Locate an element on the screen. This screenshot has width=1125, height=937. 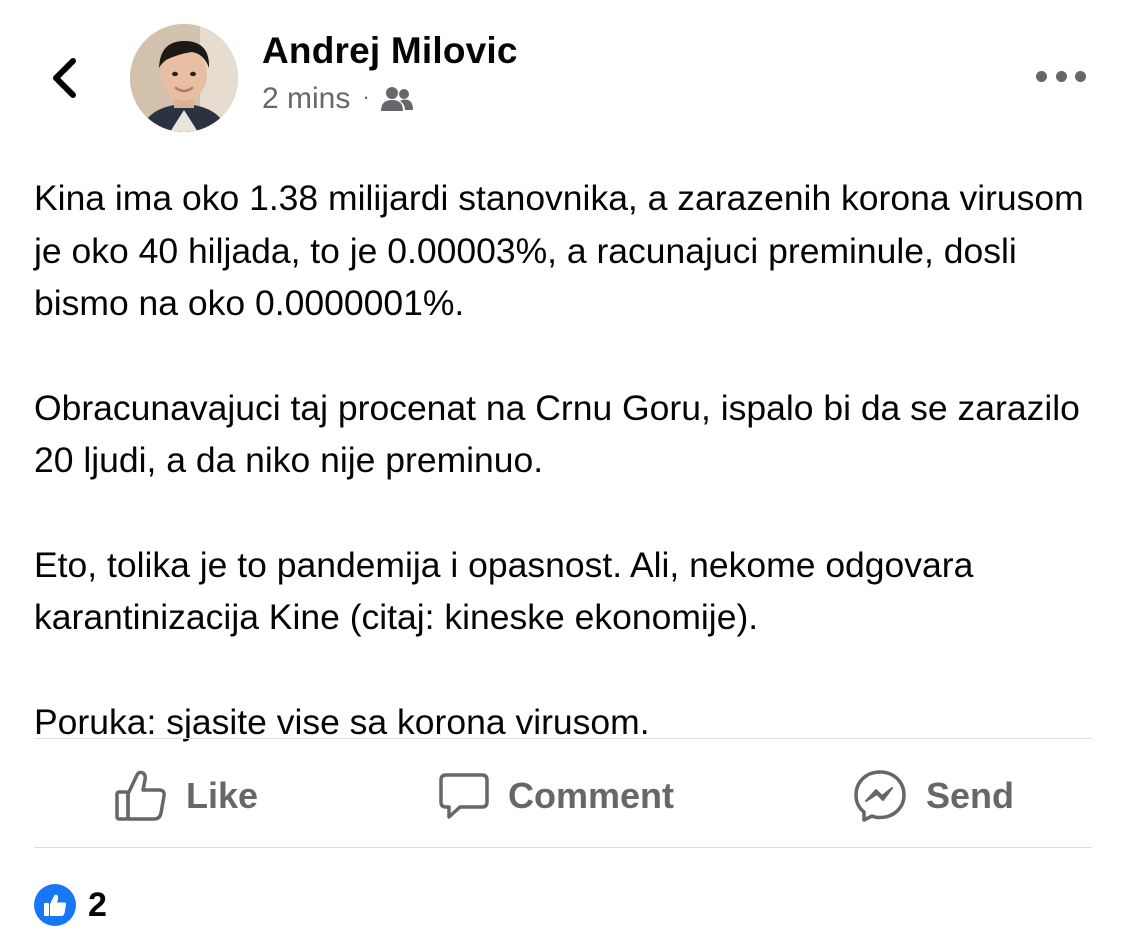
post-meta: 2 mins · is located at coordinates (338, 99).